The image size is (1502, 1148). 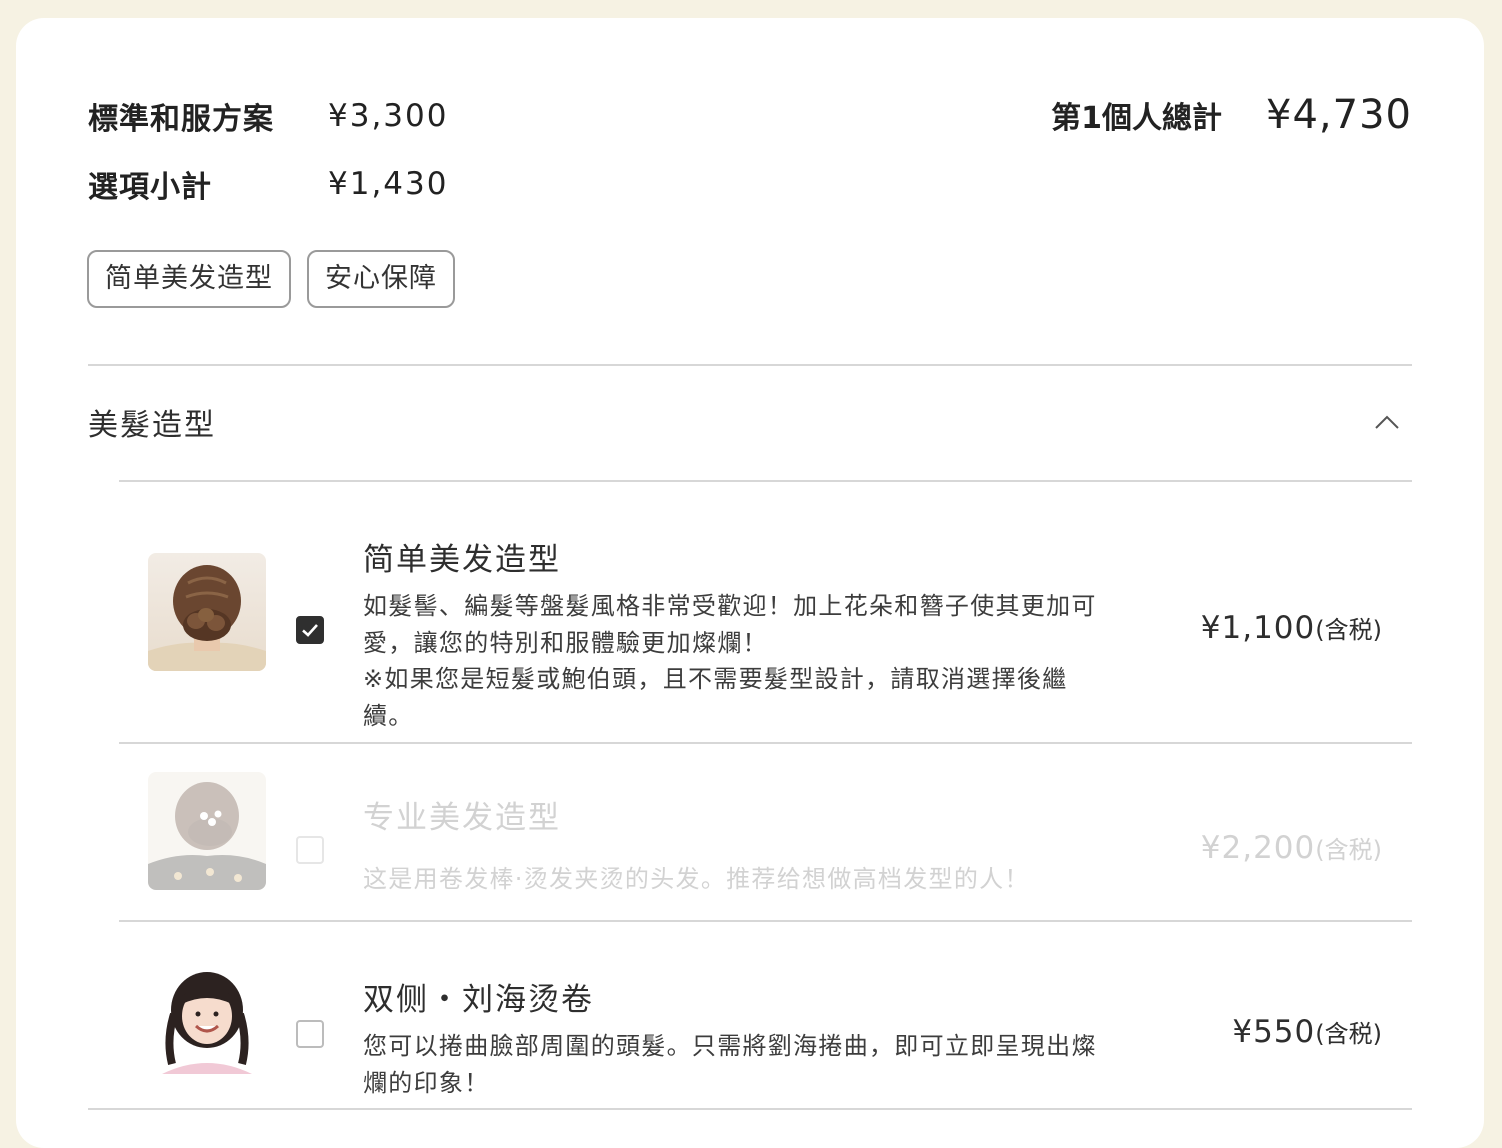 What do you see at coordinates (268, 184) in the screenshot?
I see `options-subtotal-row: 選項小計 ¥1,430` at bounding box center [268, 184].